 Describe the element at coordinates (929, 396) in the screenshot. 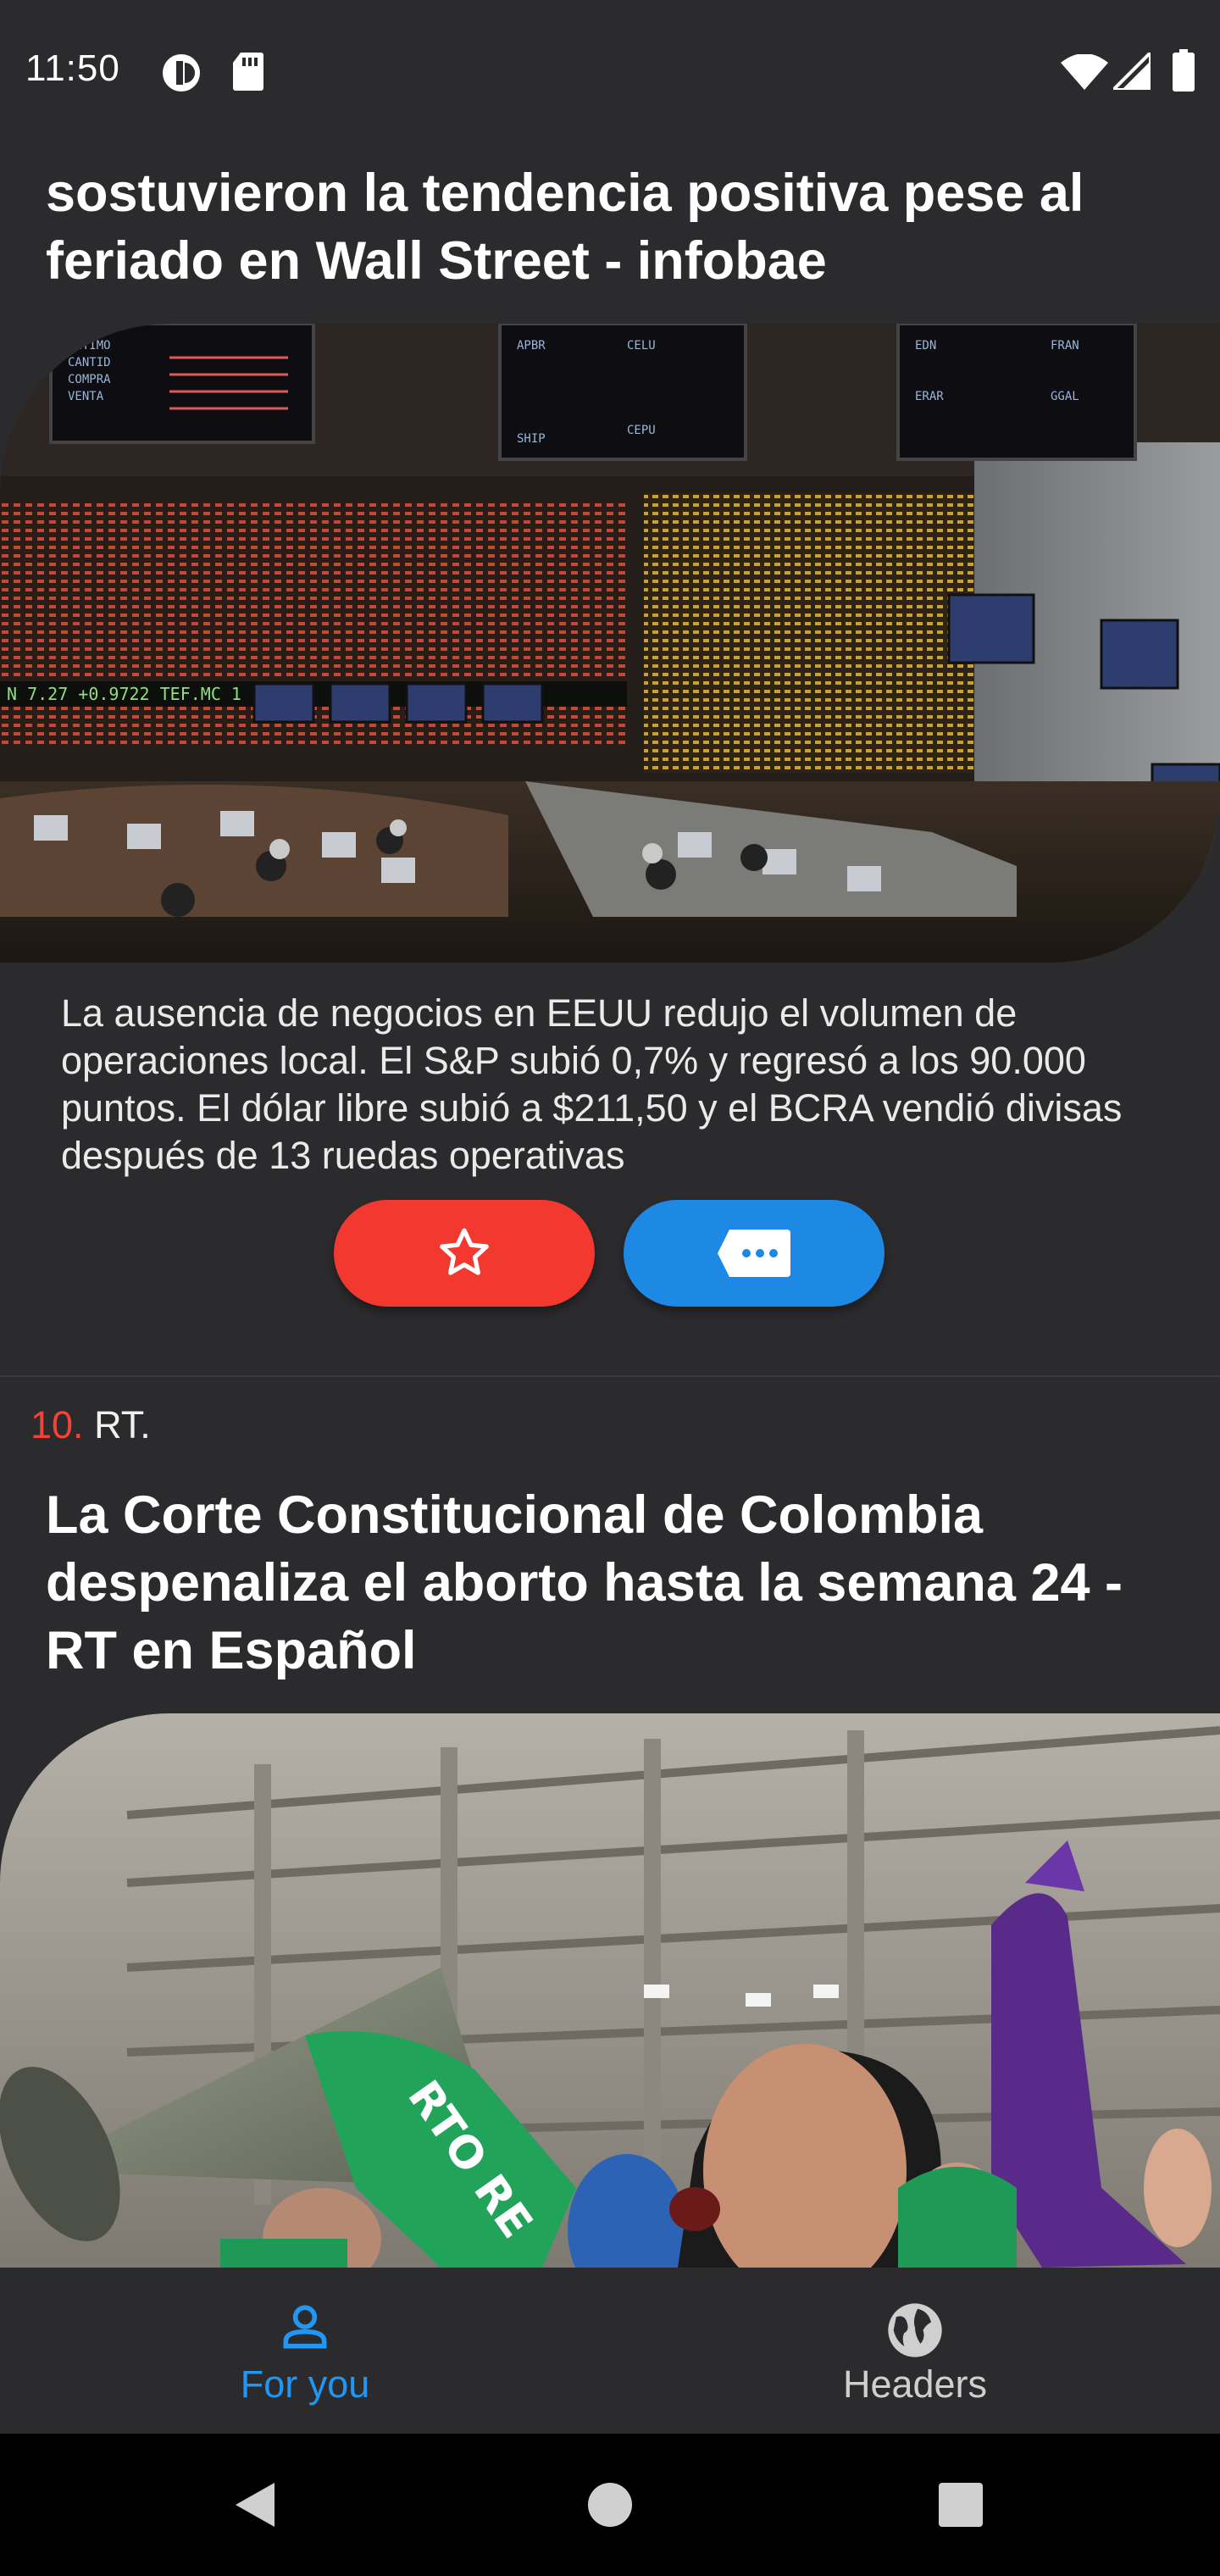

I see `svg-text: ERAR` at that location.